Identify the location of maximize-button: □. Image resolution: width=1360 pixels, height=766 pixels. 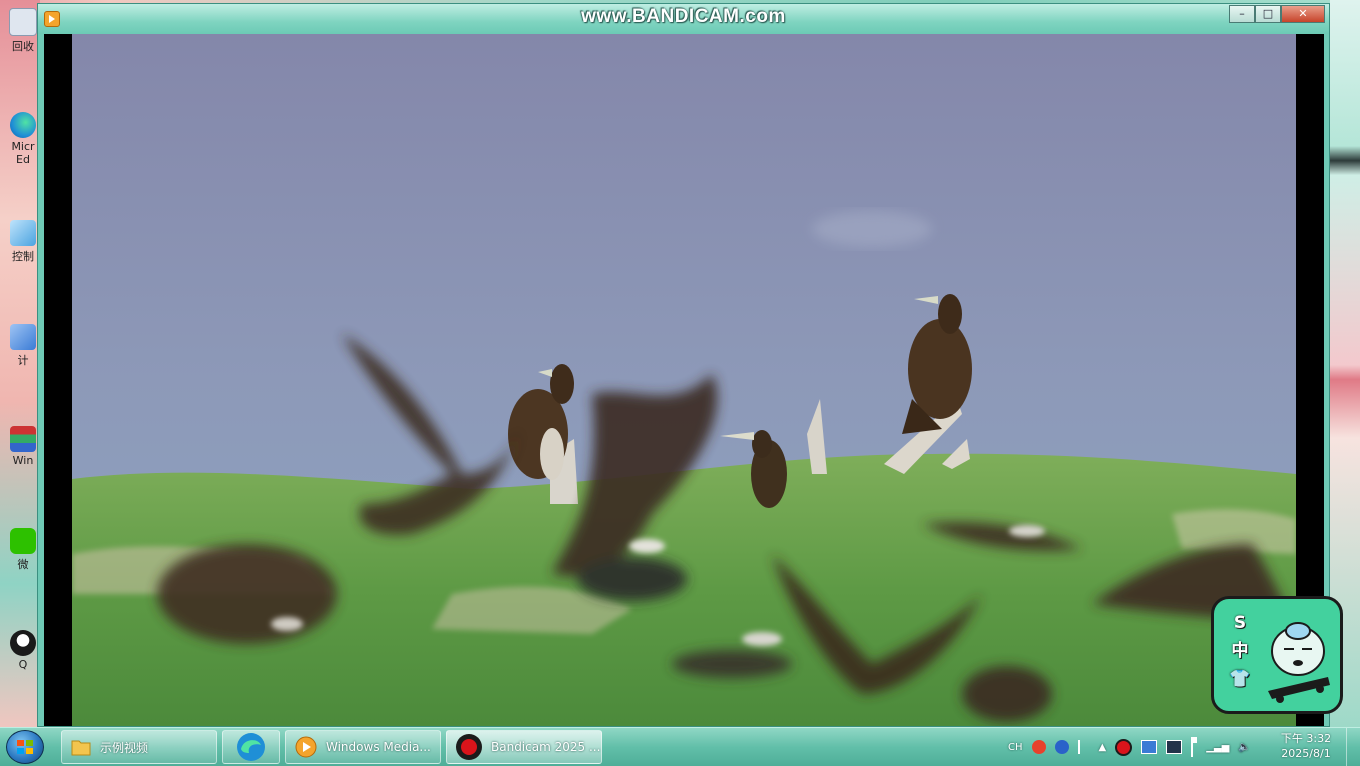
(1268, 14).